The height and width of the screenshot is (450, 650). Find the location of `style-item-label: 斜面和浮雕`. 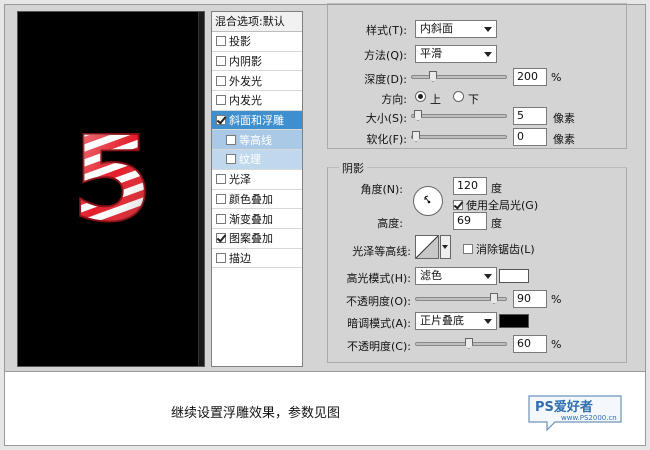

style-item-label: 斜面和浮雕 is located at coordinates (256, 121).